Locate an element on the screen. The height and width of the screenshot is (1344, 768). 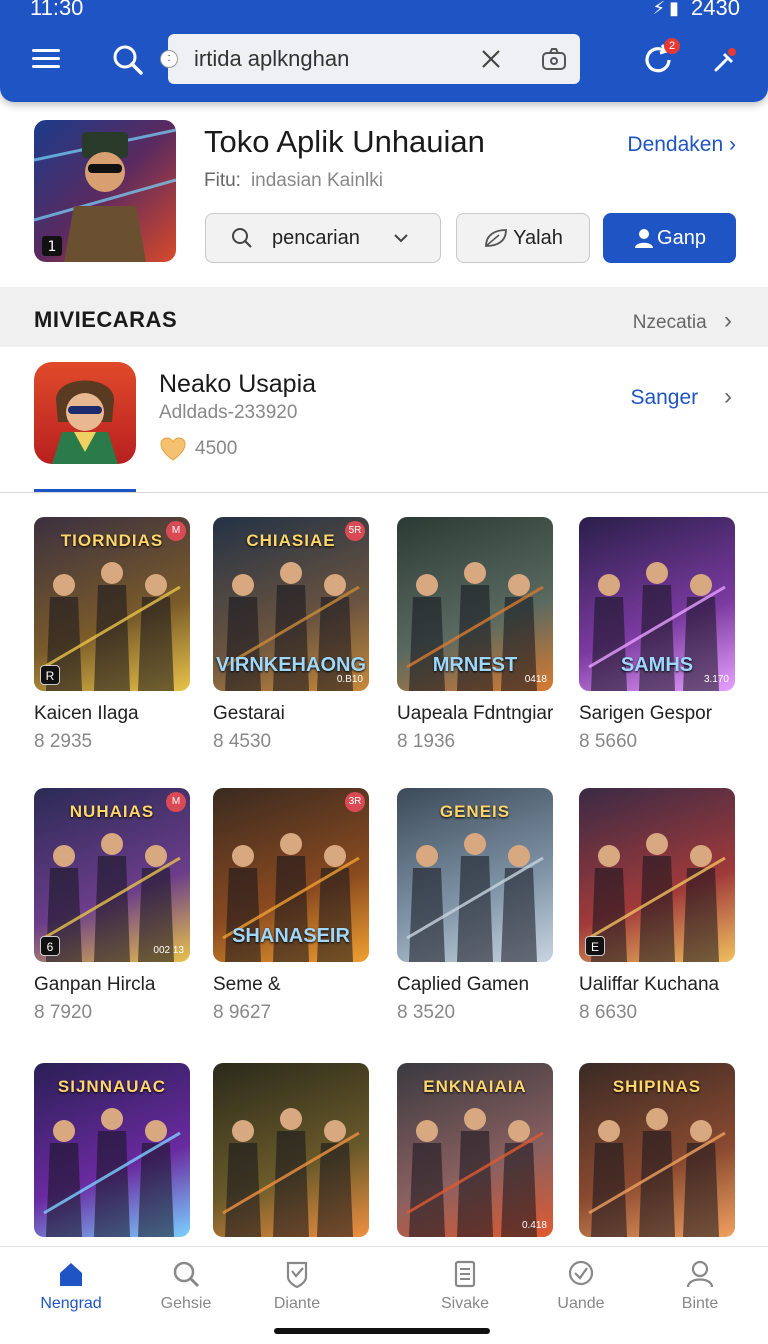
game-card: MRNEST 0418 Uapeala Fdntngiar 8 1936 is located at coordinates (477, 635).